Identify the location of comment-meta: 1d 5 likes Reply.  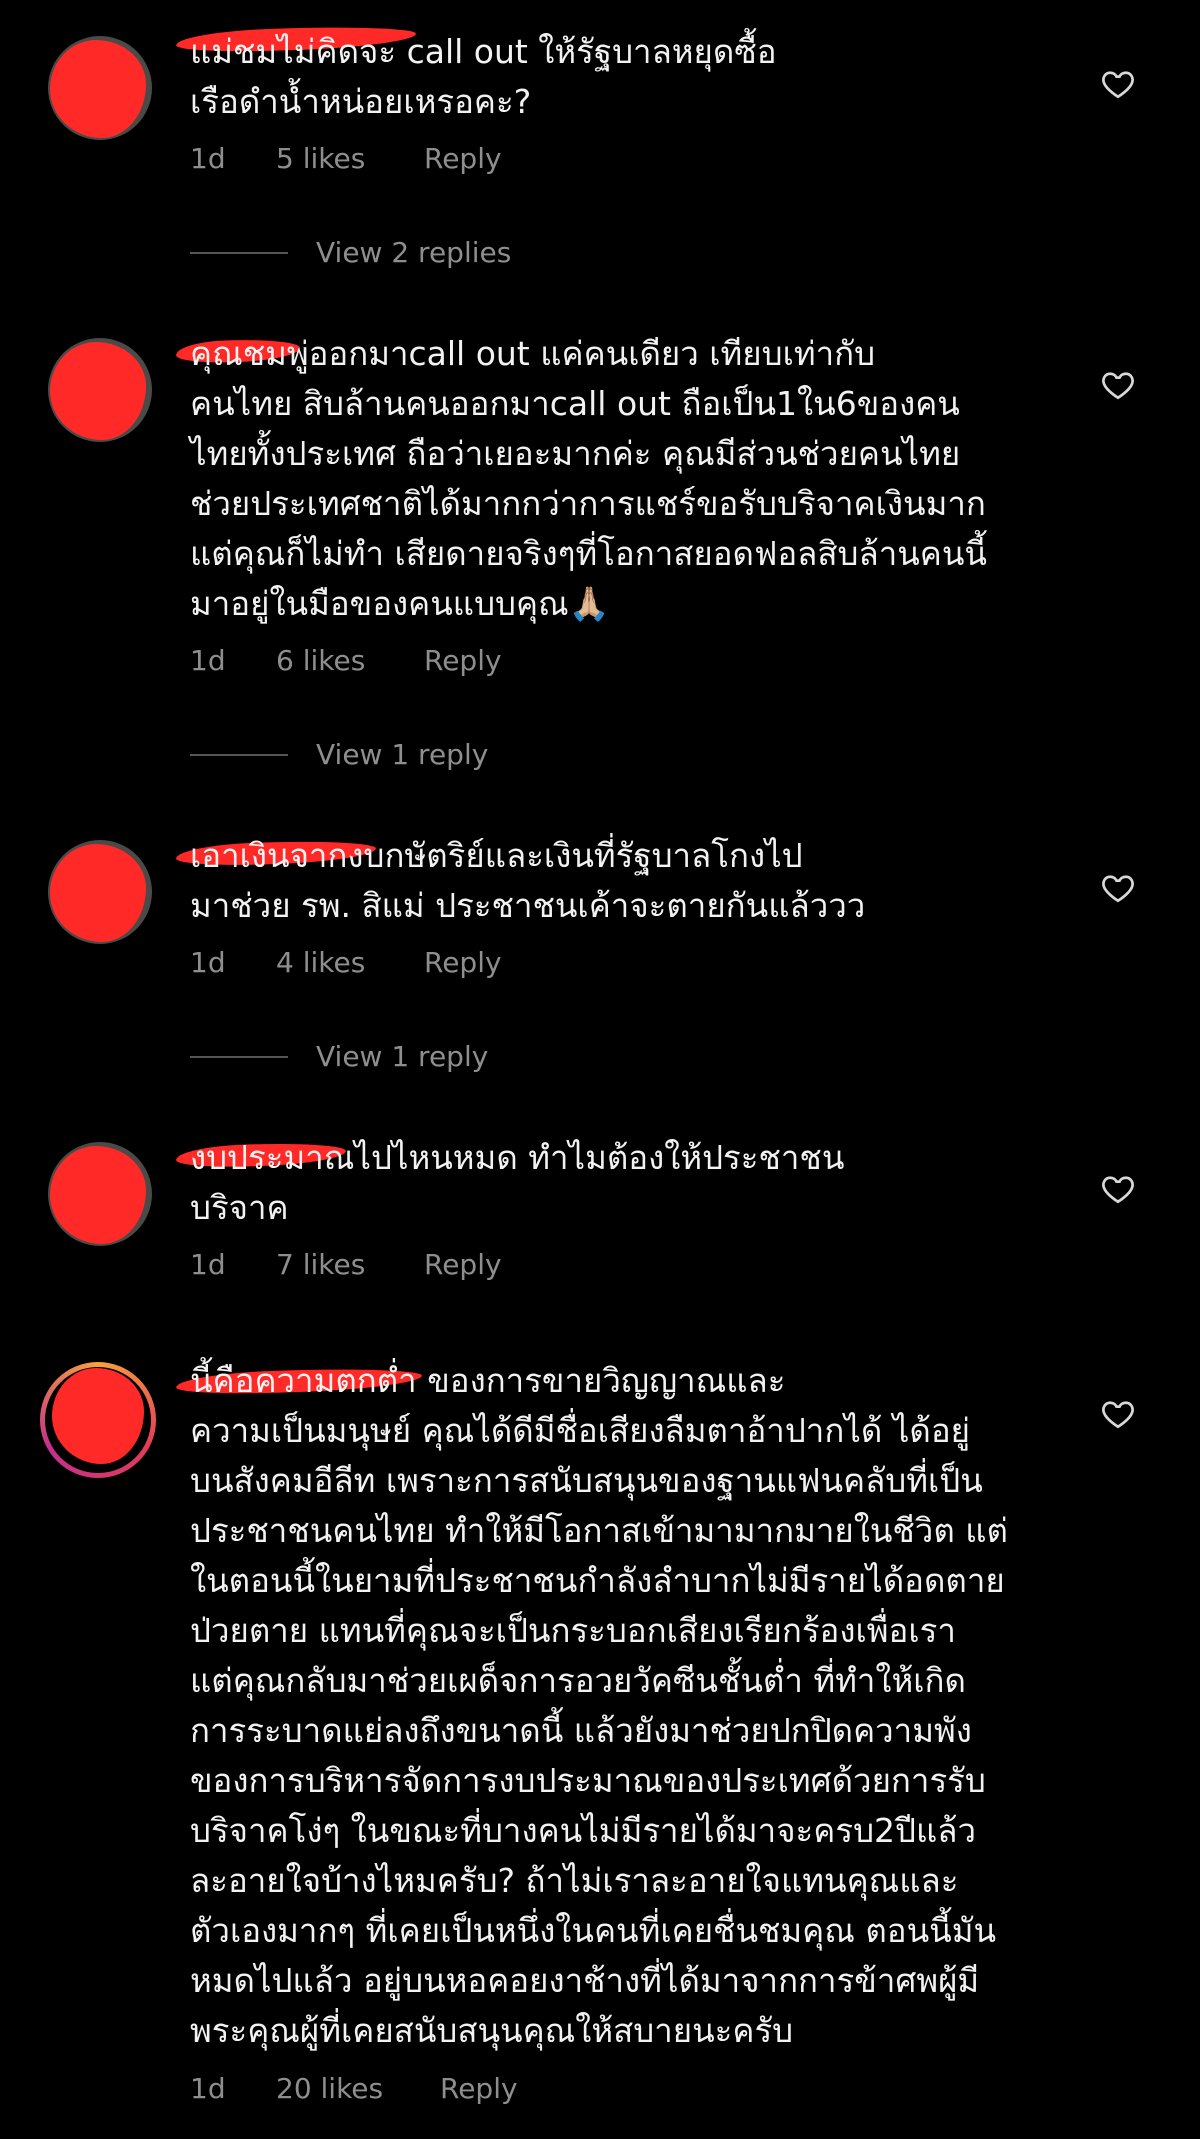
(346, 158).